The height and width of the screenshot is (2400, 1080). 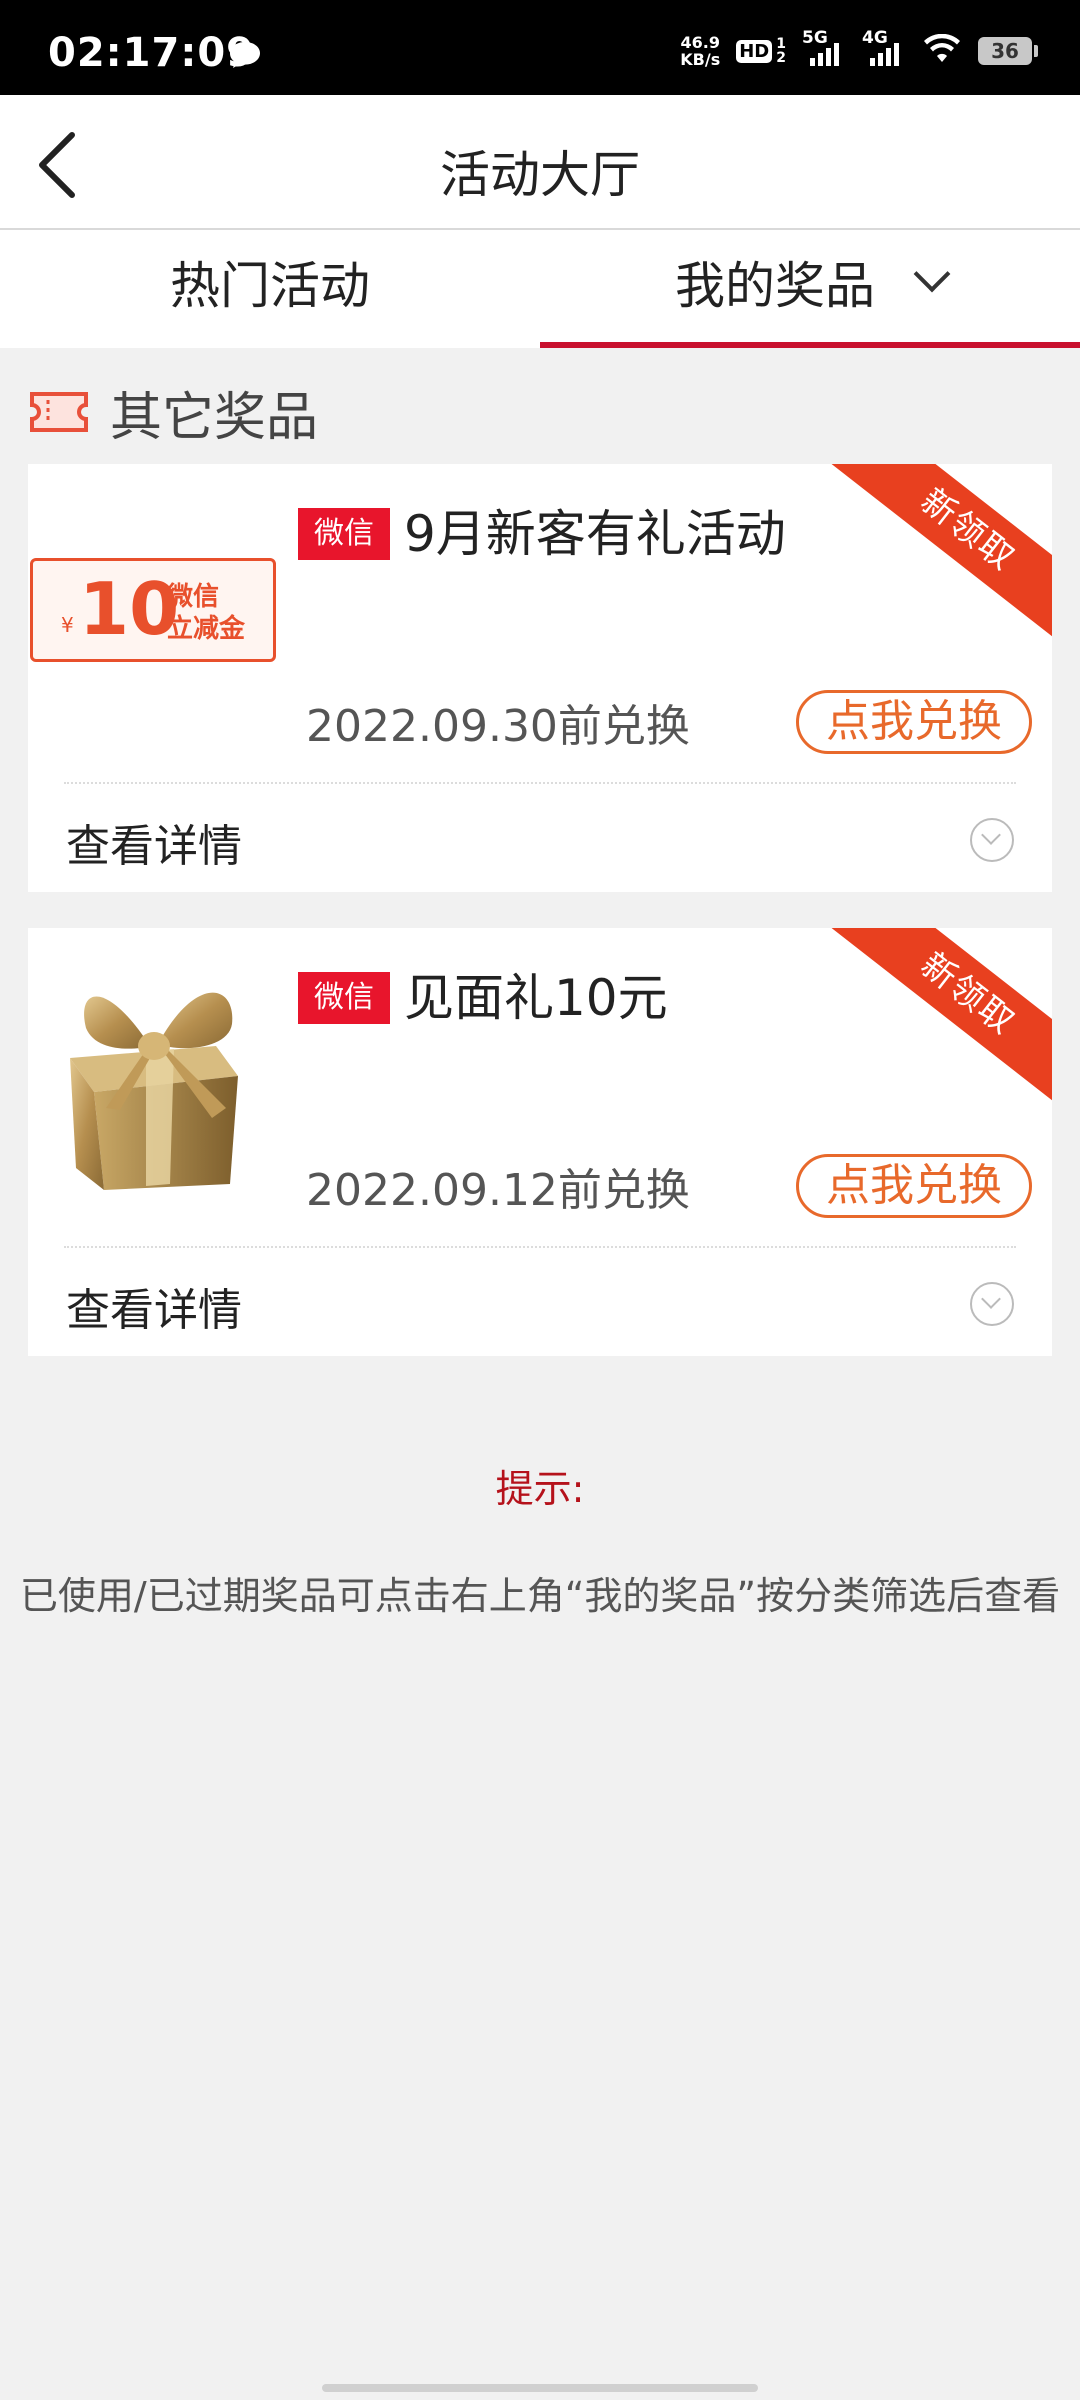 I want to click on home-indicator, so click(x=540, y=2388).